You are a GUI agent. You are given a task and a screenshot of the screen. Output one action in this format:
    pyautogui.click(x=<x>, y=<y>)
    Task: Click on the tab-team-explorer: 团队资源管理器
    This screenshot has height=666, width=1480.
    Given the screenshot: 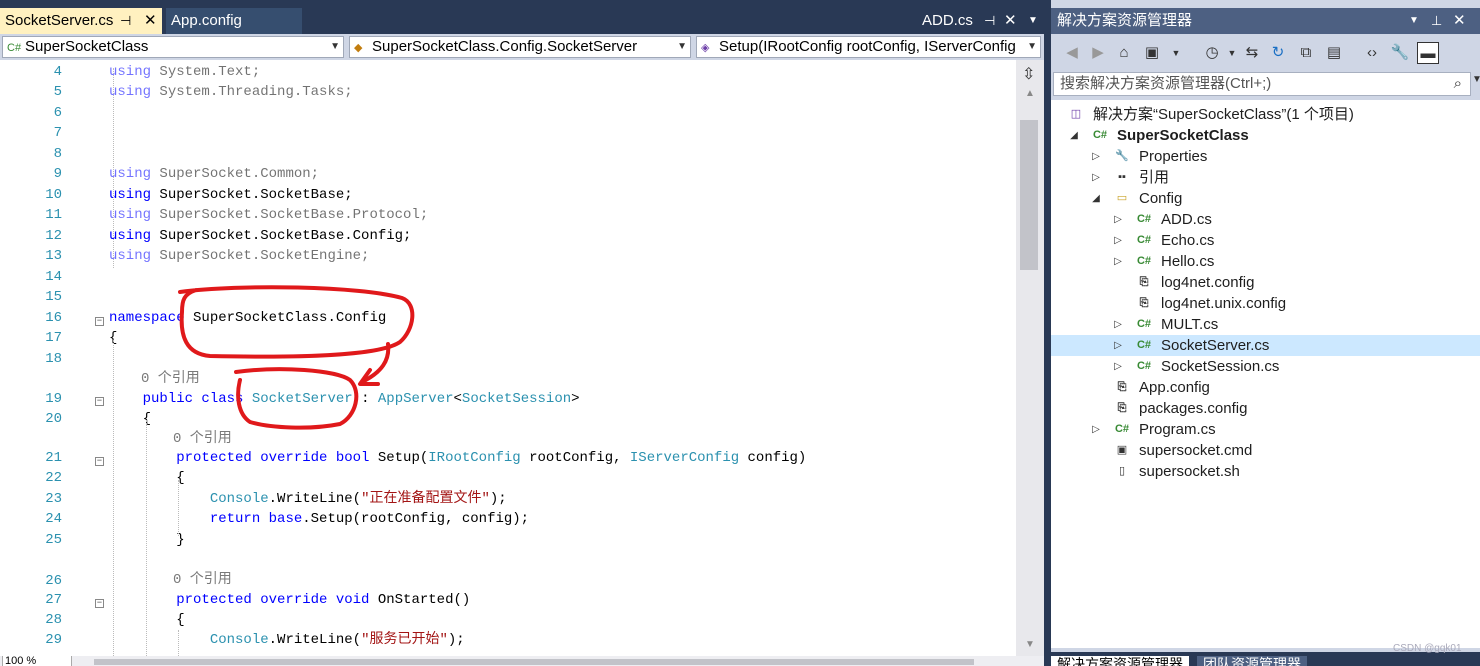 What is the action you would take?
    pyautogui.click(x=1252, y=661)
    